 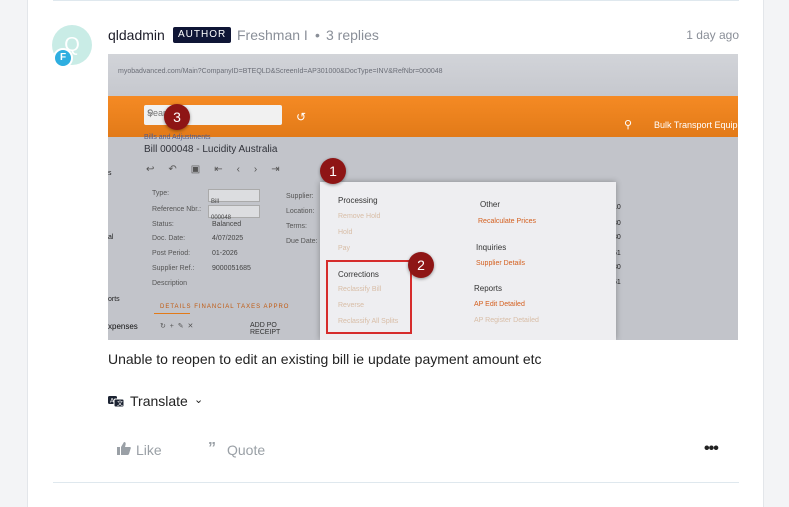 What do you see at coordinates (110, 173) in the screenshot?
I see `side-label: s` at bounding box center [110, 173].